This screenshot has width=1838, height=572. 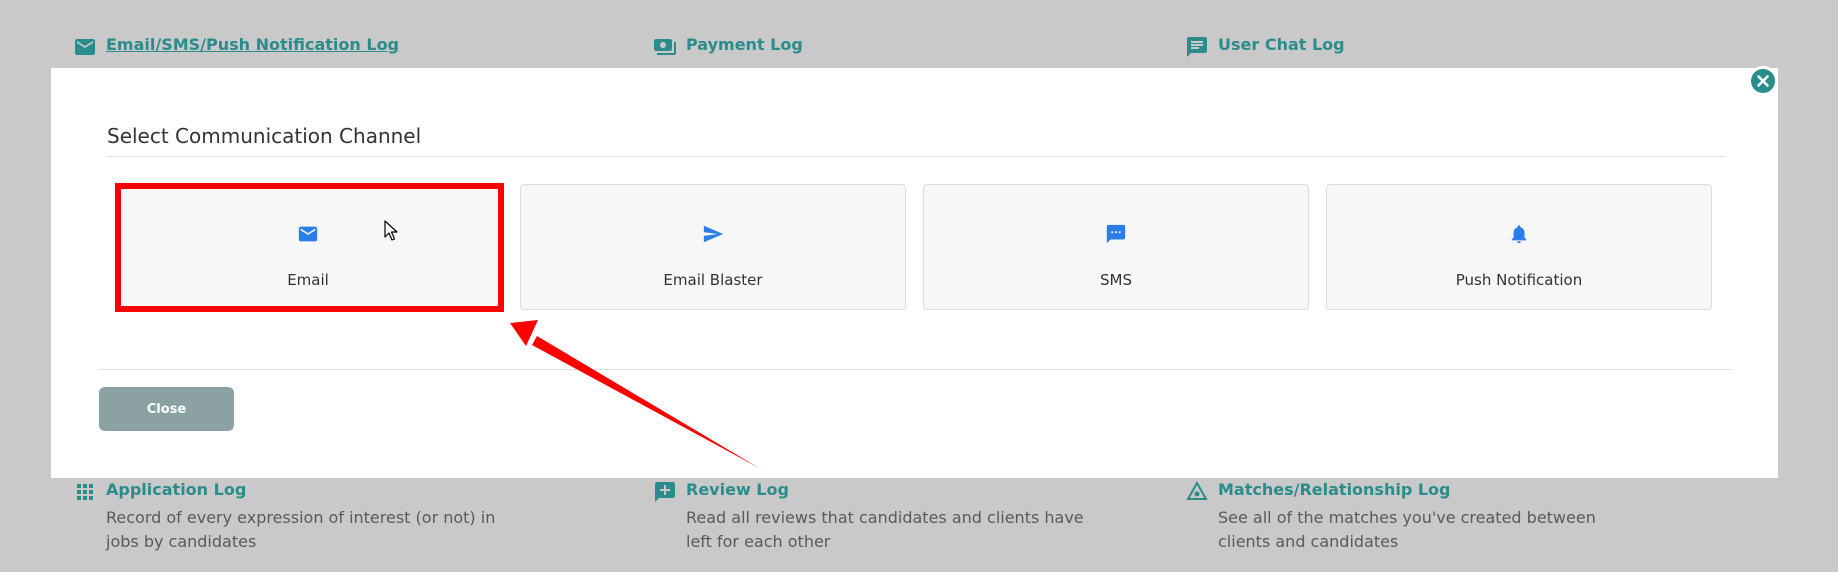 What do you see at coordinates (1197, 490) in the screenshot?
I see `handshake-icon` at bounding box center [1197, 490].